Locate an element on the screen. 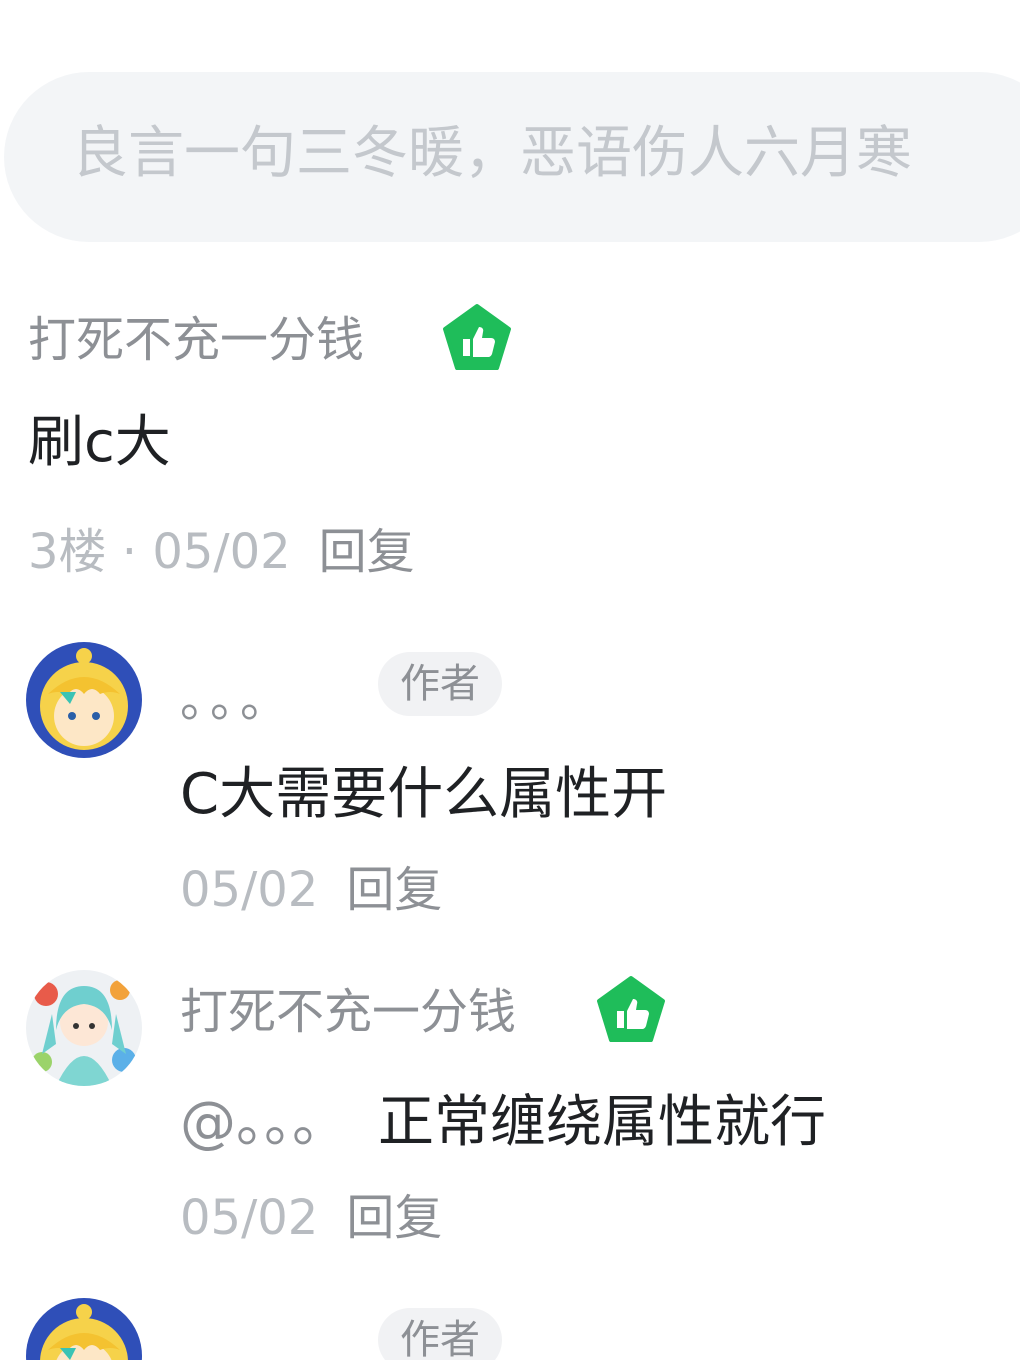 The image size is (1020, 1360). user-avatar-image is located at coordinates (84, 1028).